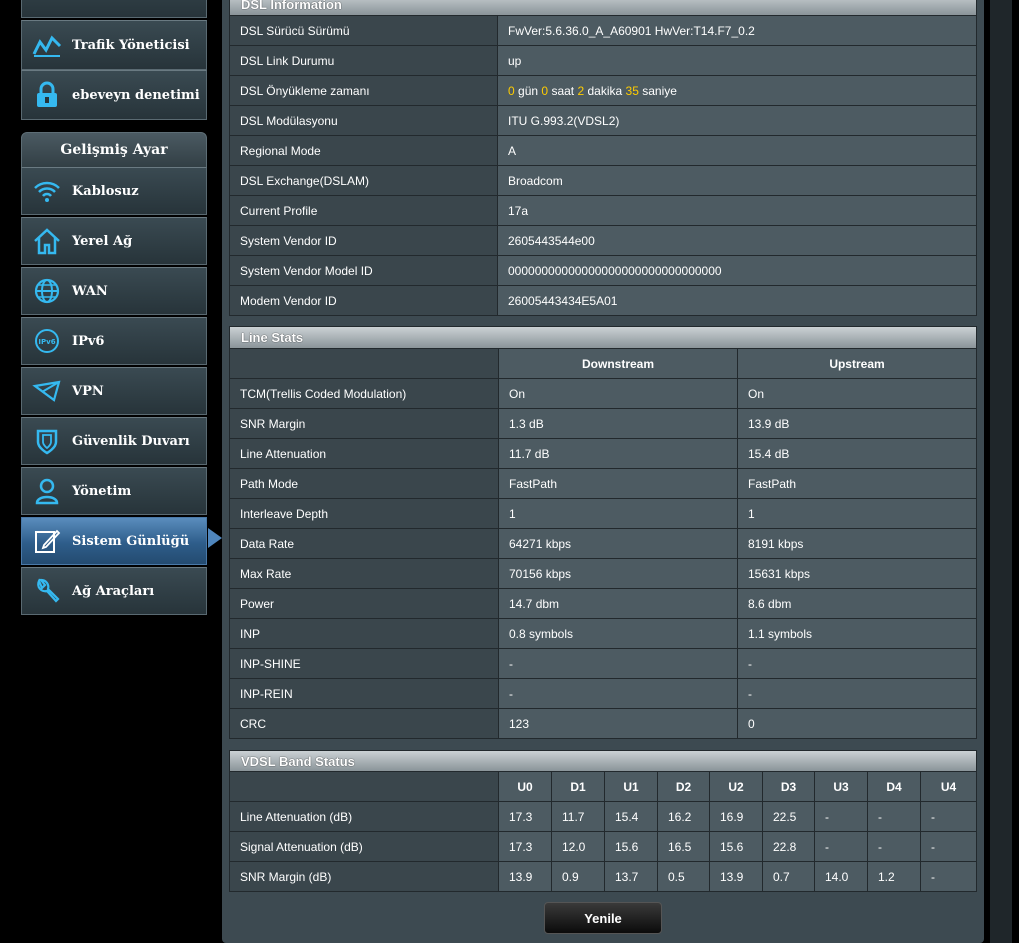 The height and width of the screenshot is (943, 1019). Describe the element at coordinates (737, 210) in the screenshot. I see `row-value: 17a` at that location.